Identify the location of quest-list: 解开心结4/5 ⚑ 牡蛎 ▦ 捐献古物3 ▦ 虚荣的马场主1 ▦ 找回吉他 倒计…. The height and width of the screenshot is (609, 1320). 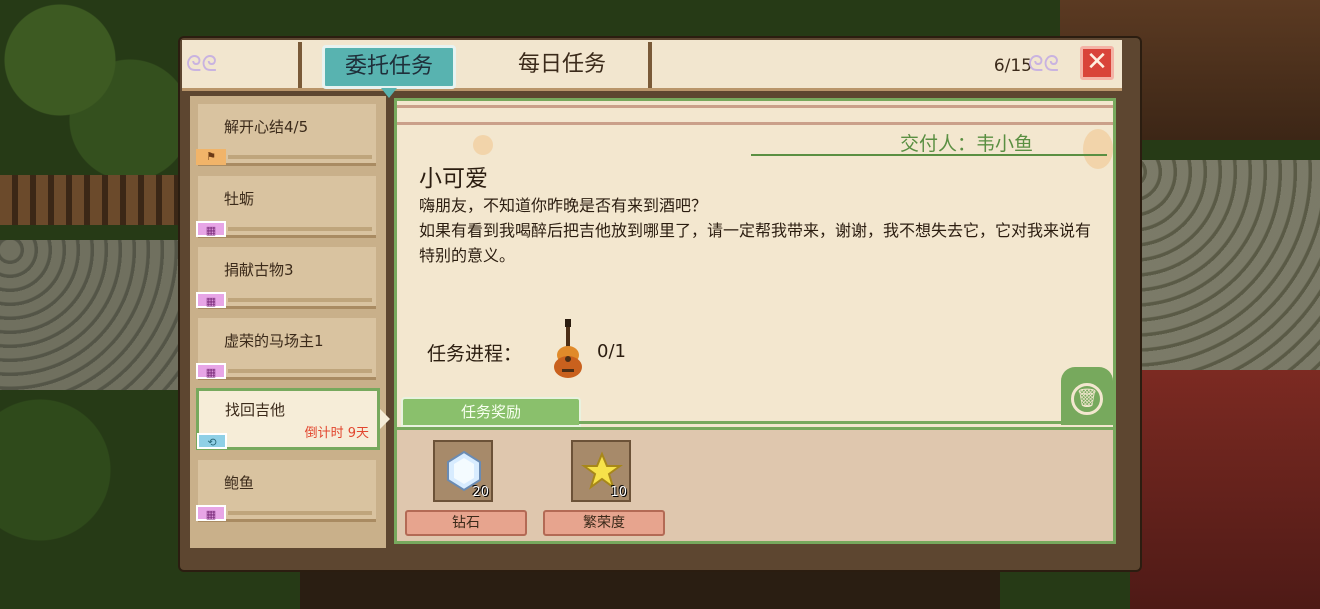
(290, 322).